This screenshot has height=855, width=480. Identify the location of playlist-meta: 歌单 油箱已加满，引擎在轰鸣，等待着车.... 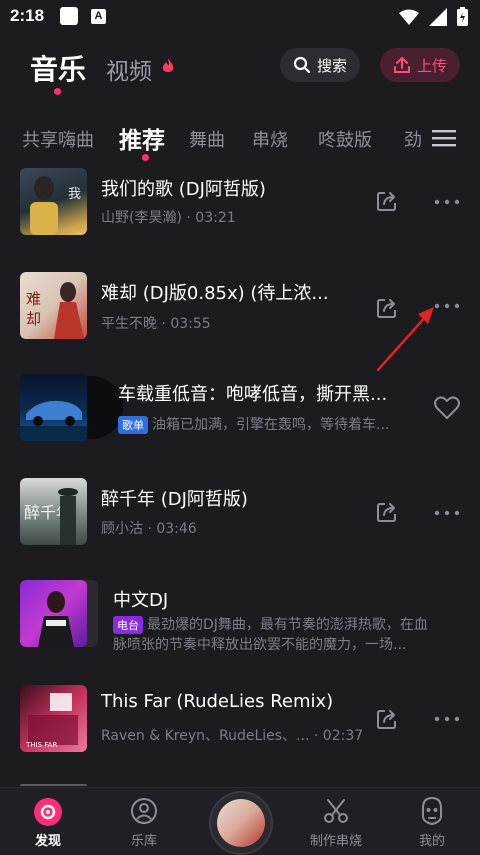
(263, 424).